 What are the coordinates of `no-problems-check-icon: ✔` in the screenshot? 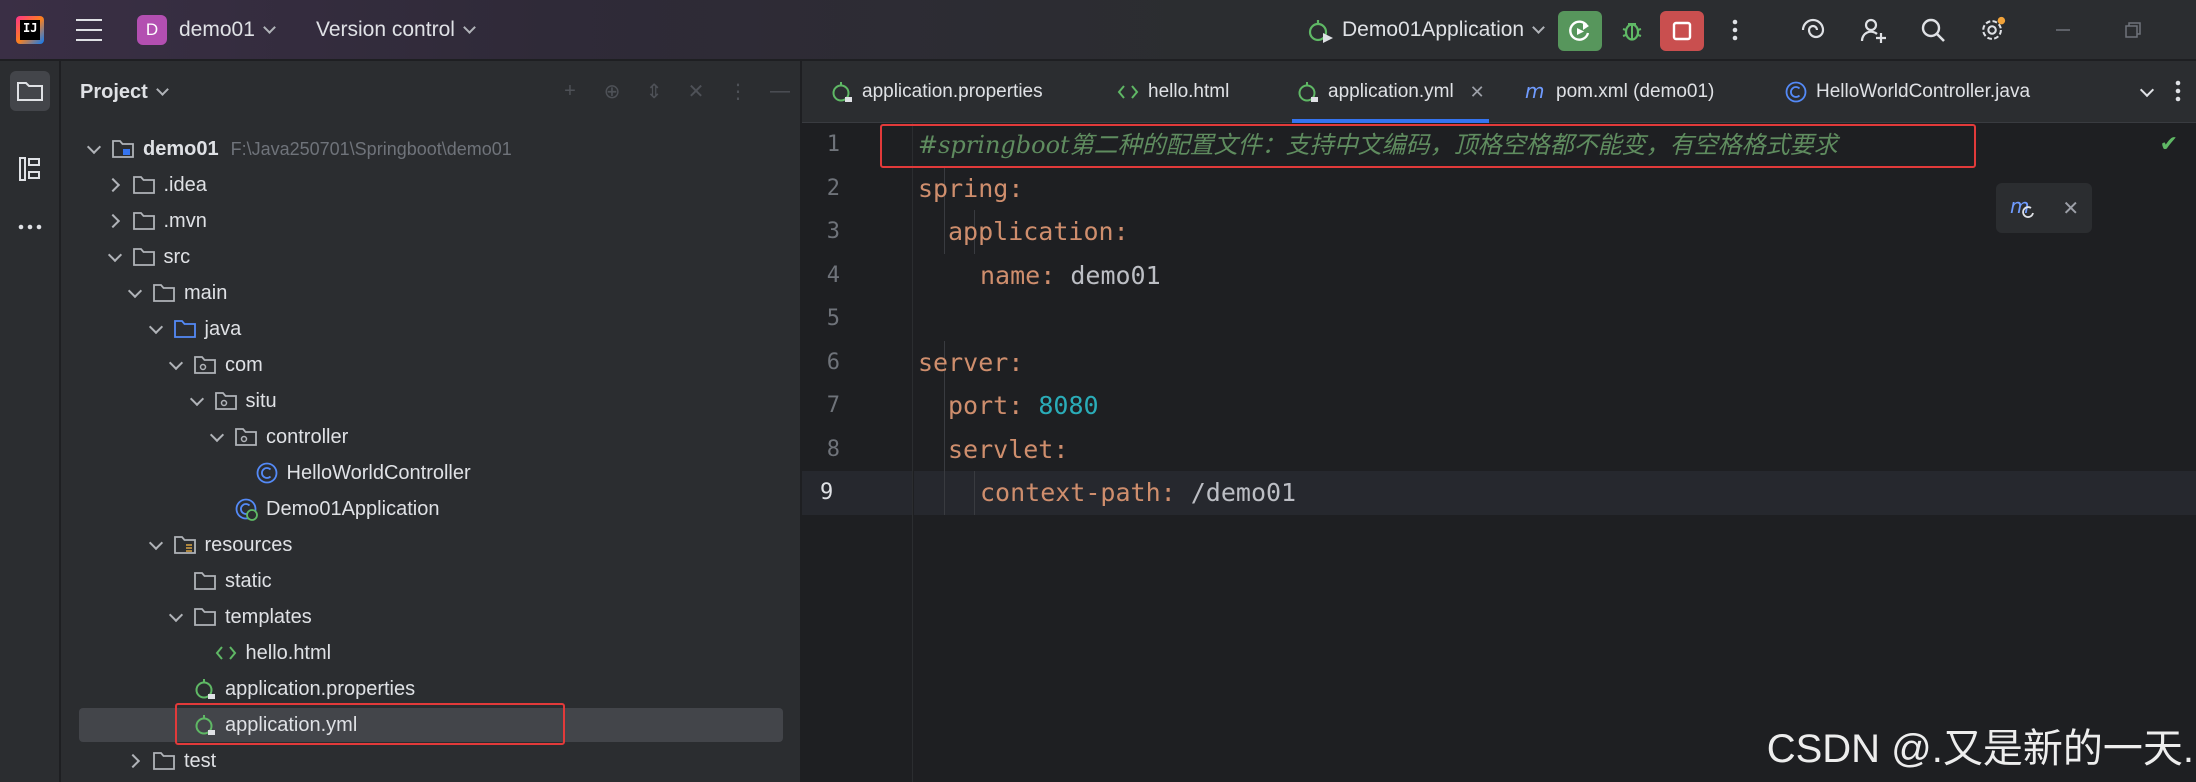 It's located at (2169, 144).